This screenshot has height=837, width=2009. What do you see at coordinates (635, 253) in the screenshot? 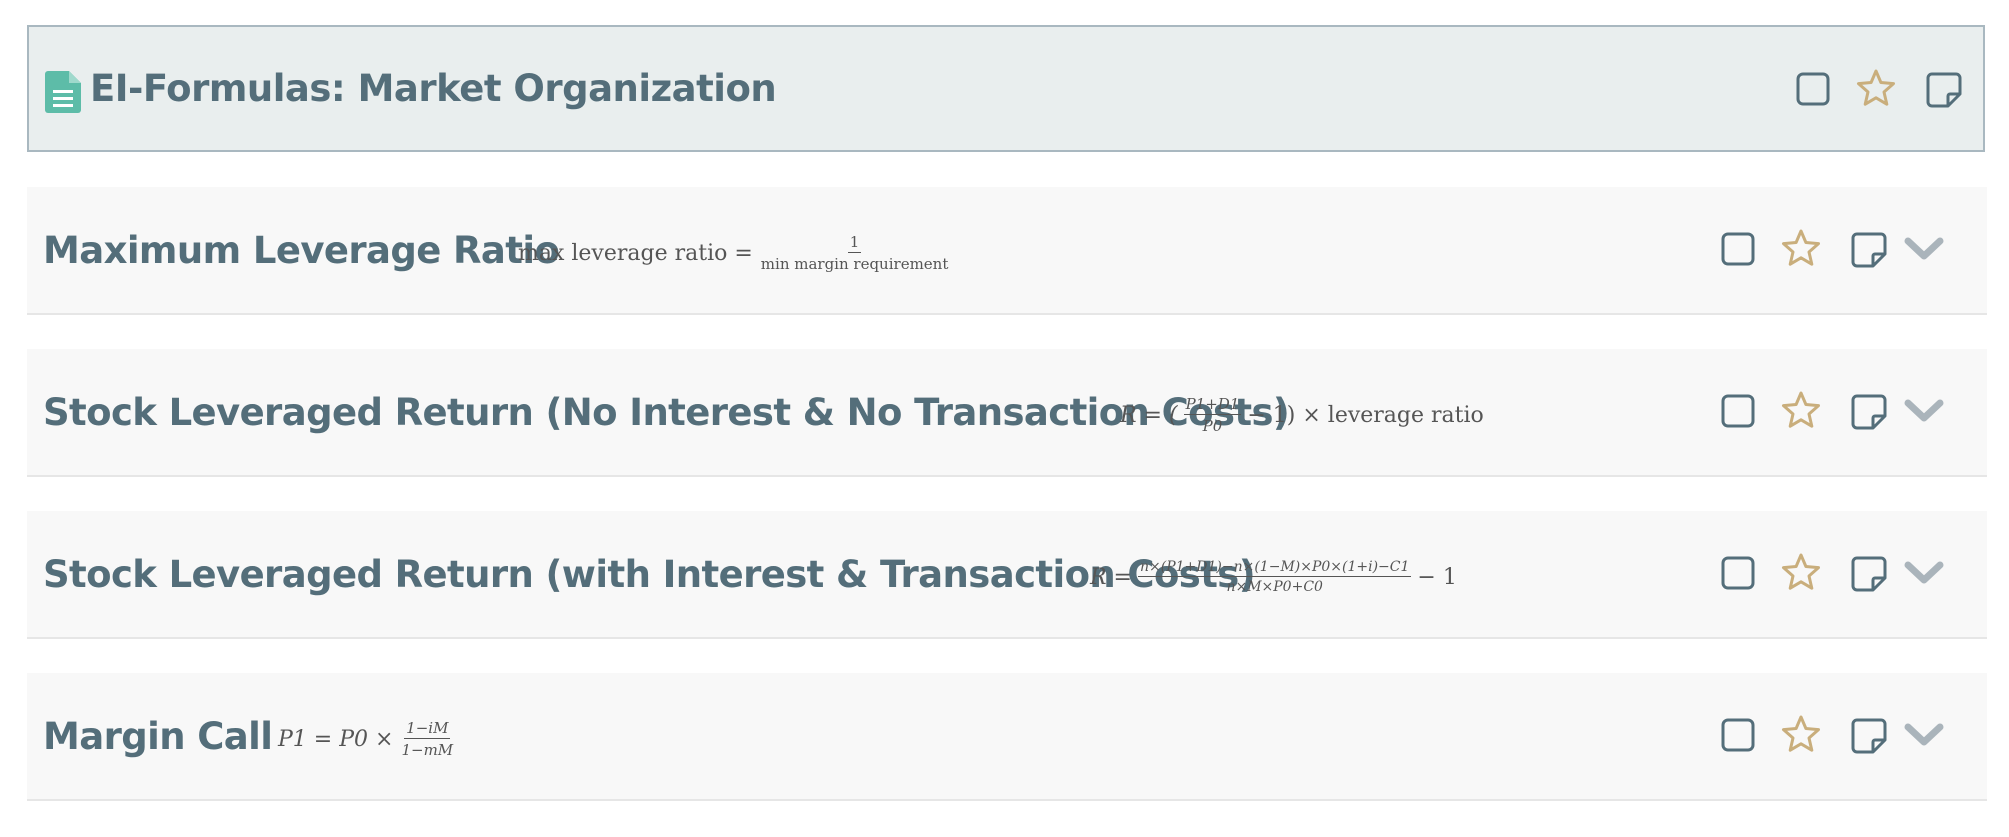
I see `formula-lhs: max leverage ratio =` at bounding box center [635, 253].